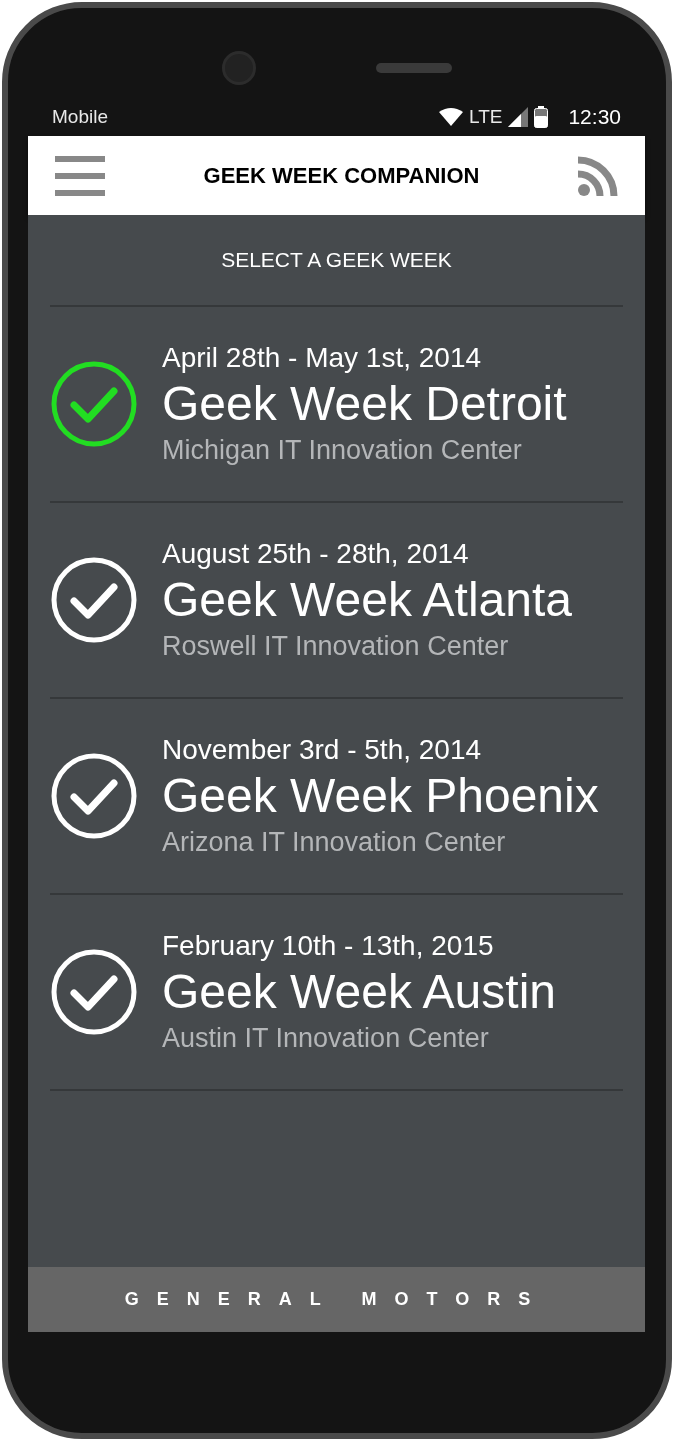 Image resolution: width=678 pixels, height=1441 pixels. I want to click on event-name: Geek Week Austin, so click(359, 992).